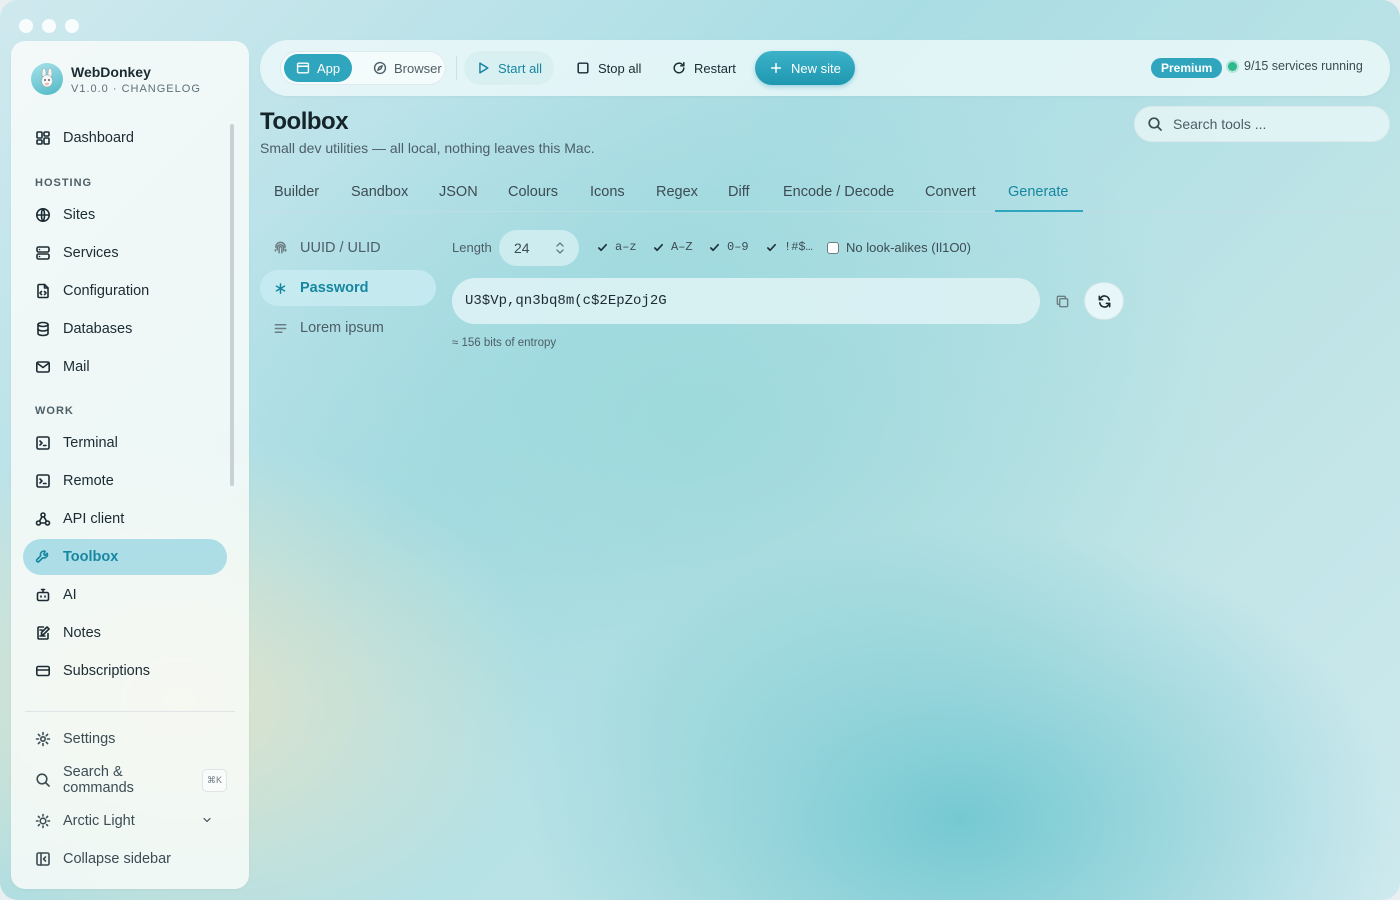  I want to click on section-label-work: WORK, so click(54, 411).